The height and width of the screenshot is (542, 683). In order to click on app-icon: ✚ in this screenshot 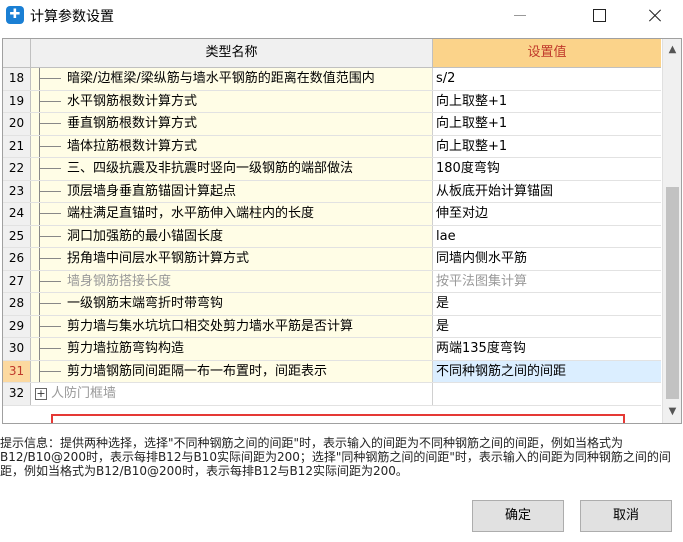, I will do `click(15, 15)`.